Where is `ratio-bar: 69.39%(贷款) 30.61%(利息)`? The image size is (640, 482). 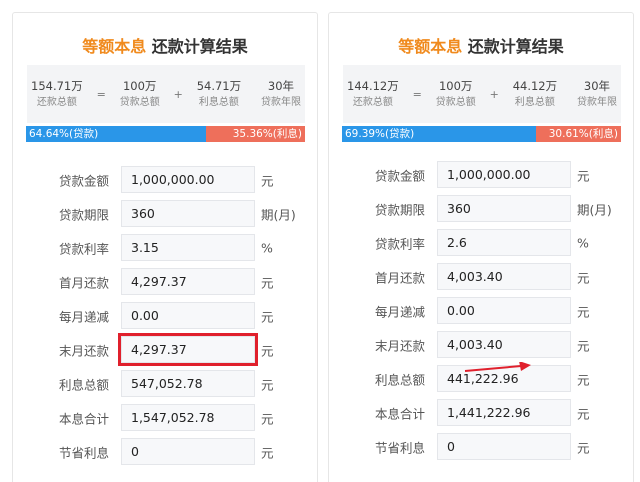 ratio-bar: 69.39%(贷款) 30.61%(利息) is located at coordinates (481, 134).